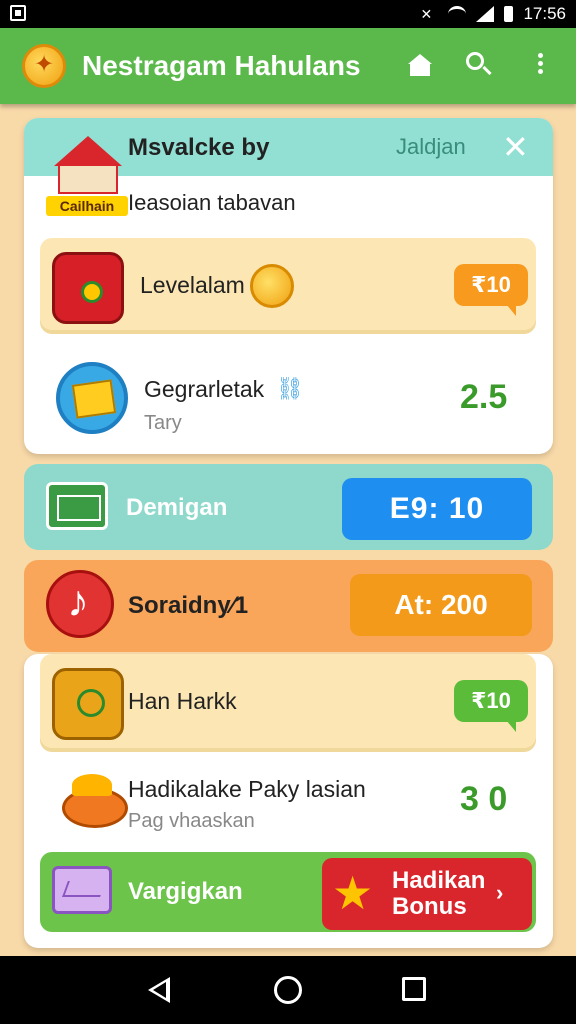  I want to click on signal-icon, so click(485, 14).